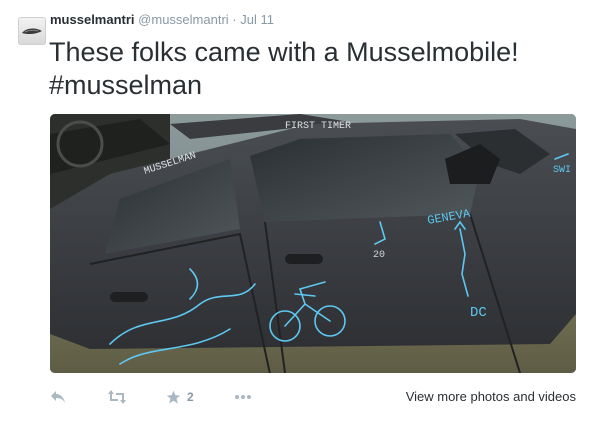 This screenshot has width=595, height=428. Describe the element at coordinates (257, 19) in the screenshot. I see `tweet-timestamp: Jul 11` at that location.